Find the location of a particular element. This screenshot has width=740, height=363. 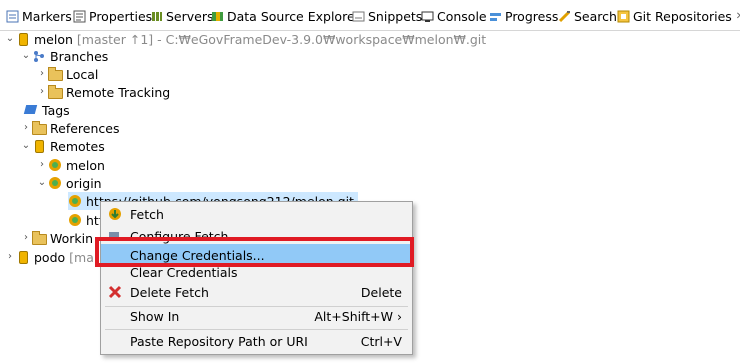

tree-item-branches: ⌄ Branches is located at coordinates (64, 56).